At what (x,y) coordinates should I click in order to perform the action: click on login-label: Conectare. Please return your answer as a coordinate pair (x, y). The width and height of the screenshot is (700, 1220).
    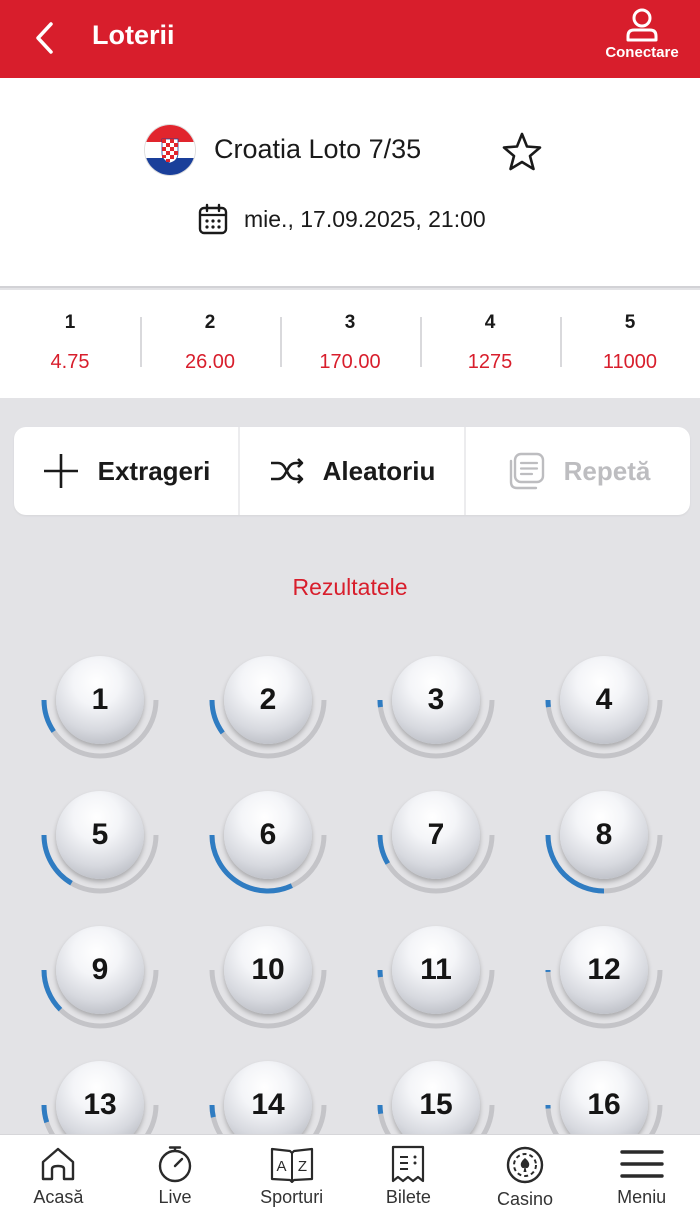
    Looking at the image, I should click on (642, 52).